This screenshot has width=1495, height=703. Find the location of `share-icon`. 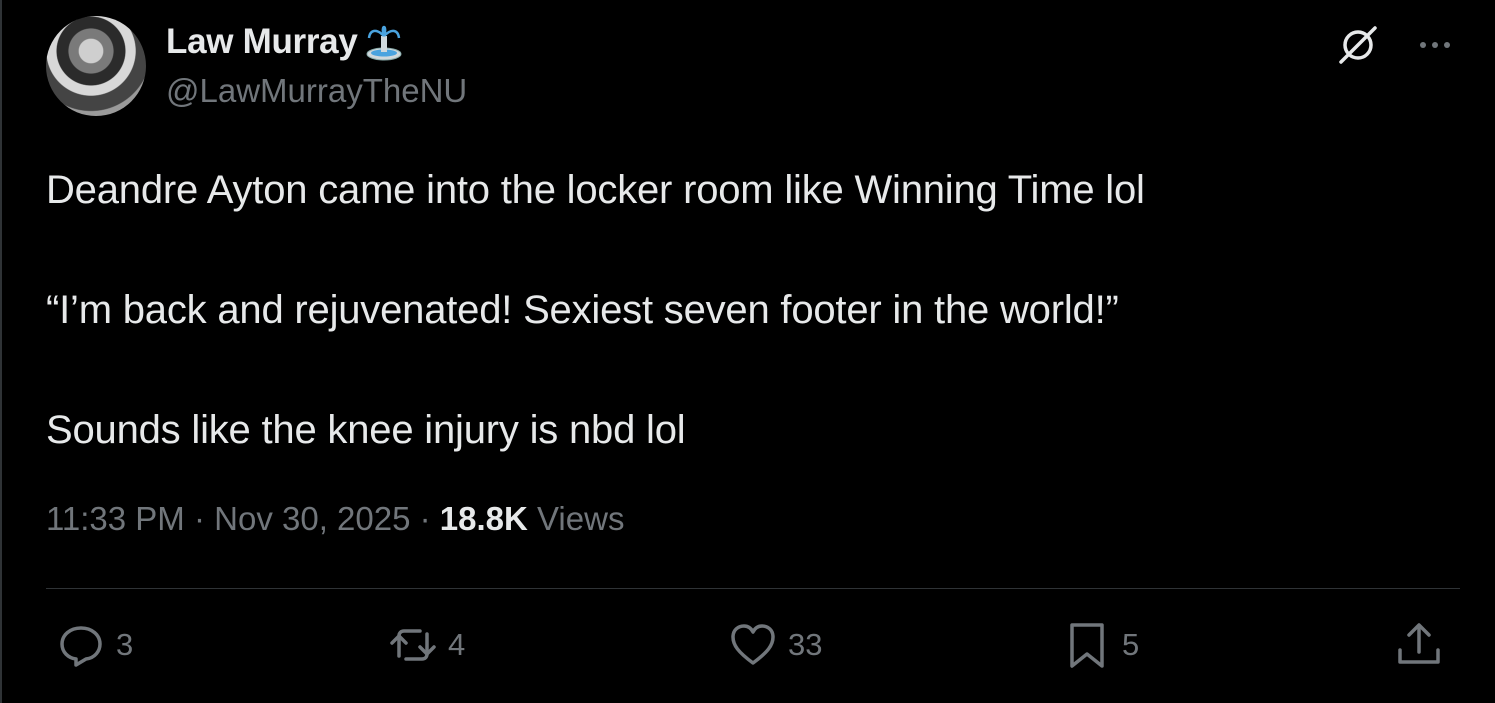

share-icon is located at coordinates (1419, 643).